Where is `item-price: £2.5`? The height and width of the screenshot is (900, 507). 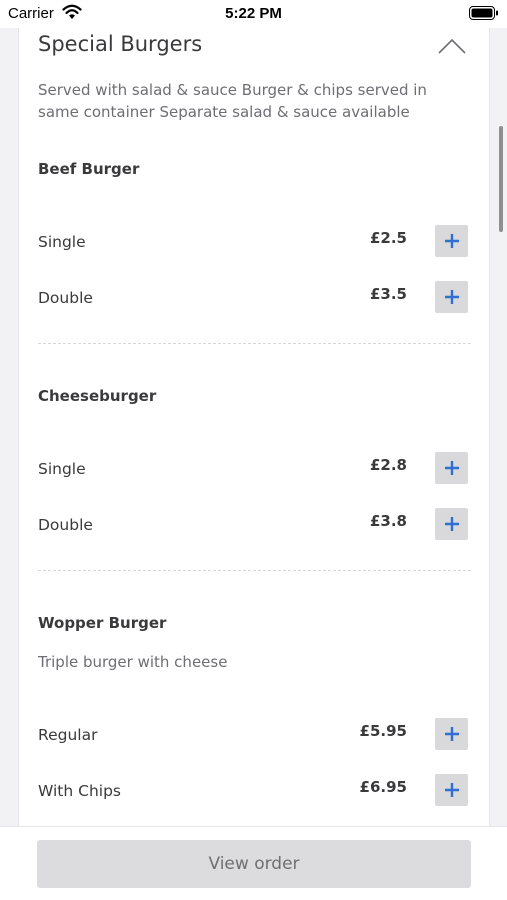
item-price: £2.5 is located at coordinates (388, 238).